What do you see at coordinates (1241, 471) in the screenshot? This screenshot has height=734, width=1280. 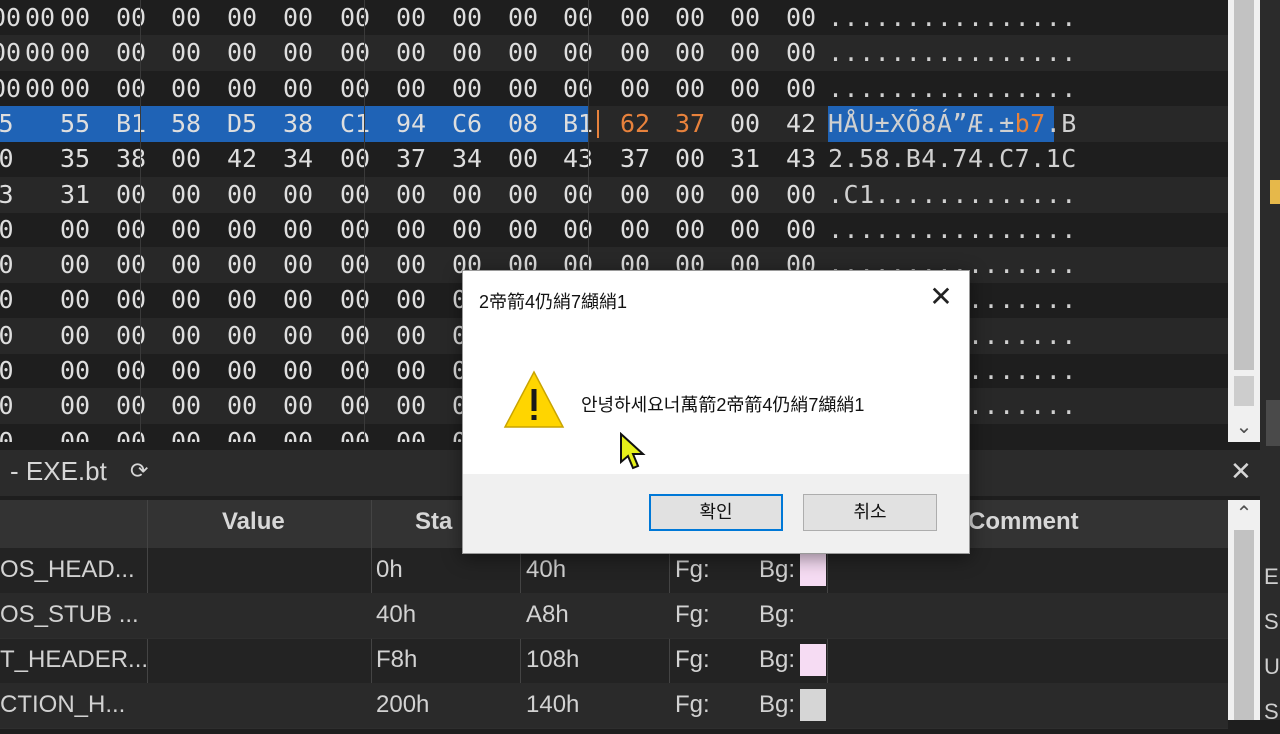 I see `close-panel-button: ✕` at bounding box center [1241, 471].